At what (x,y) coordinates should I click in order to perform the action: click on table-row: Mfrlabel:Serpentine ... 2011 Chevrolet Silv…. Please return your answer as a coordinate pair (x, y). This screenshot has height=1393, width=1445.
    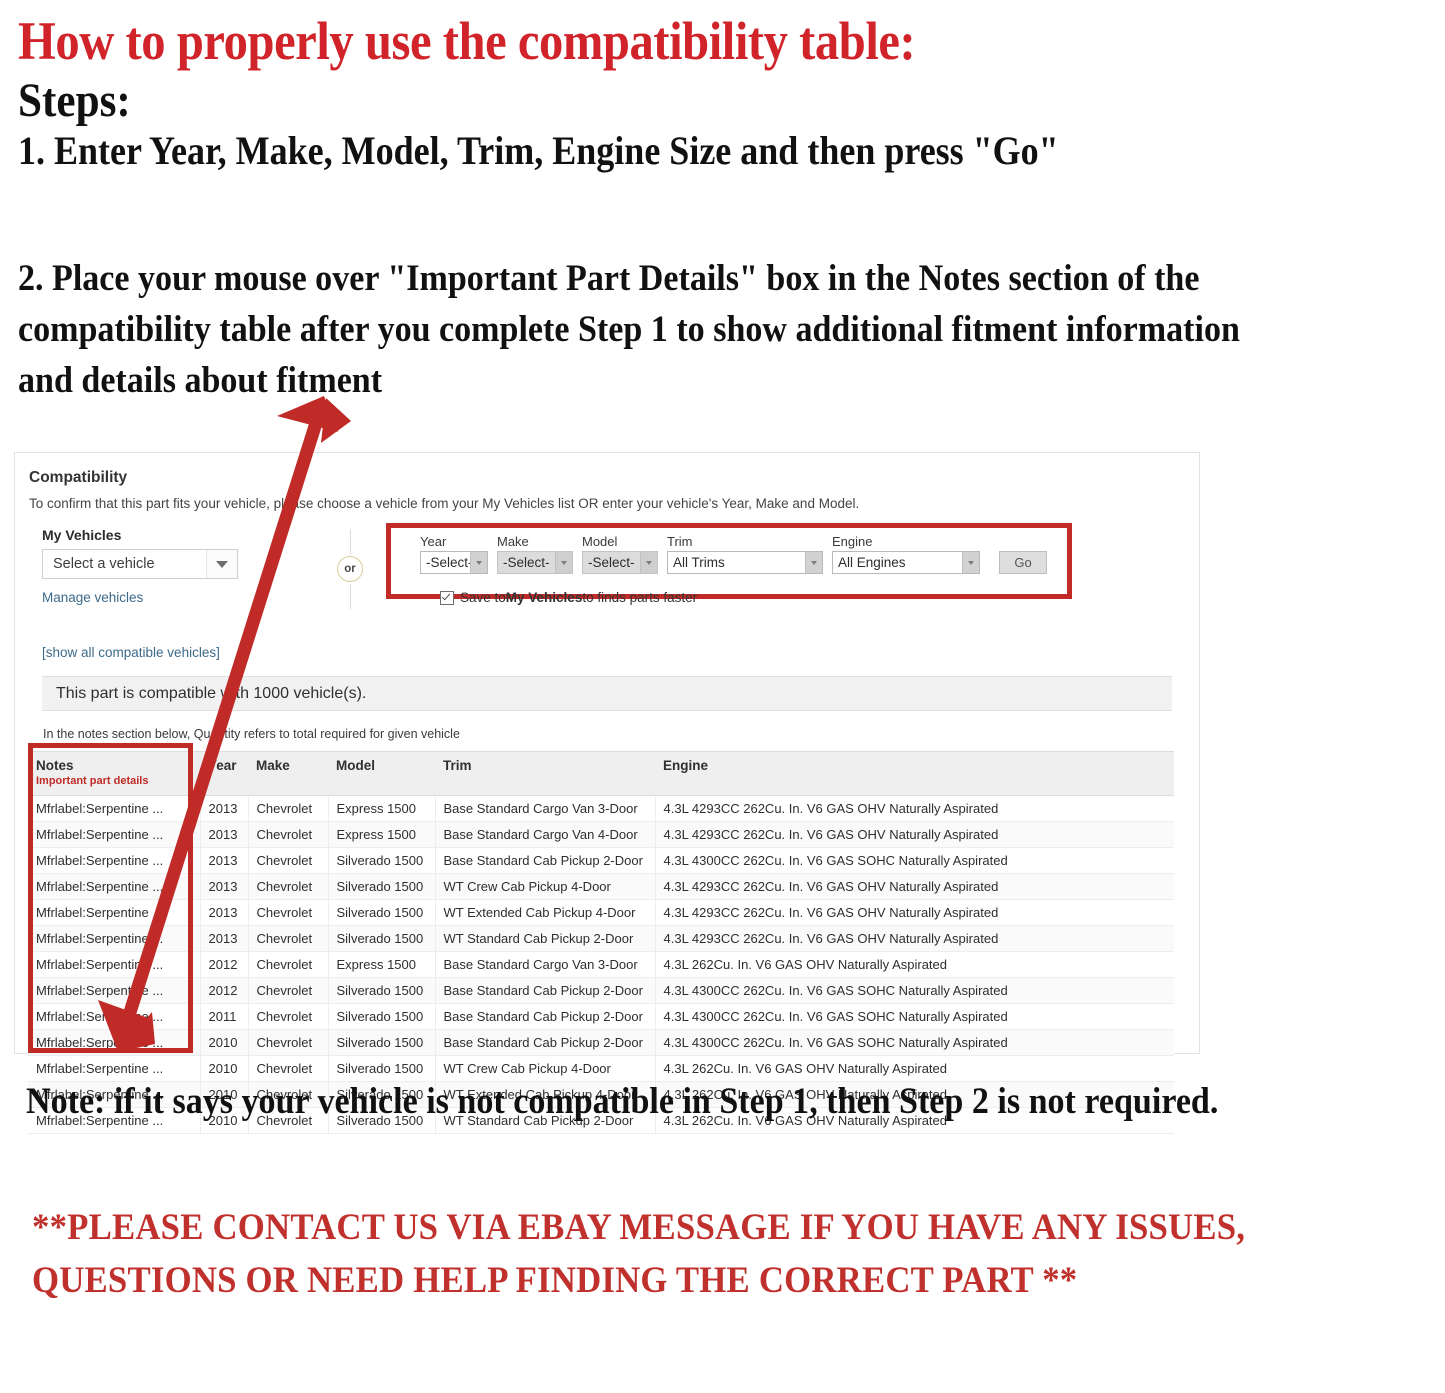
    Looking at the image, I should click on (601, 1016).